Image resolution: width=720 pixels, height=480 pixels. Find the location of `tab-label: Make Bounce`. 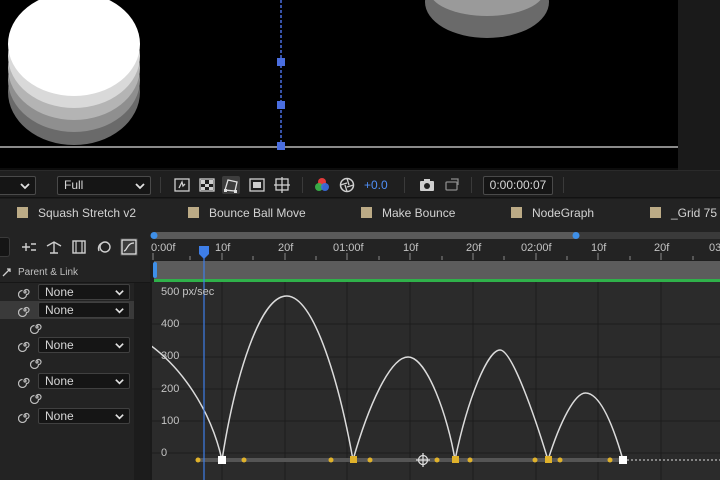

tab-label: Make Bounce is located at coordinates (419, 213).